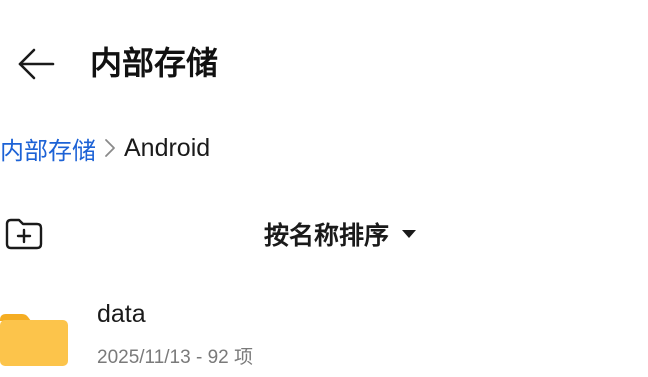  Describe the element at coordinates (48, 148) in the screenshot. I see `breadcrumb-item-internal-storage: 内部存储` at that location.